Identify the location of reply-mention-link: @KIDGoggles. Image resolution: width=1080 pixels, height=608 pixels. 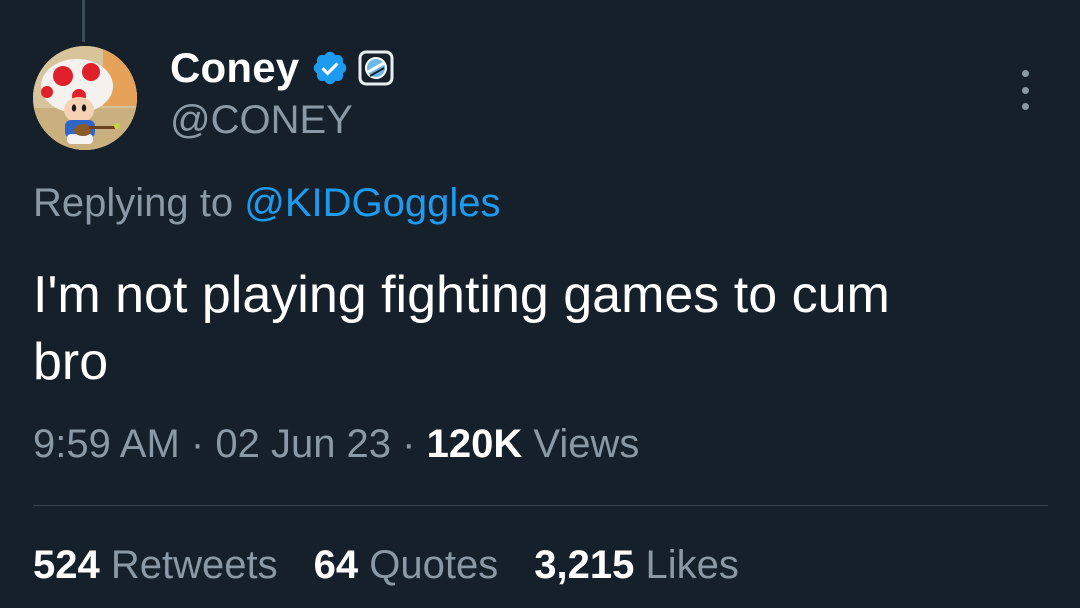
(372, 203).